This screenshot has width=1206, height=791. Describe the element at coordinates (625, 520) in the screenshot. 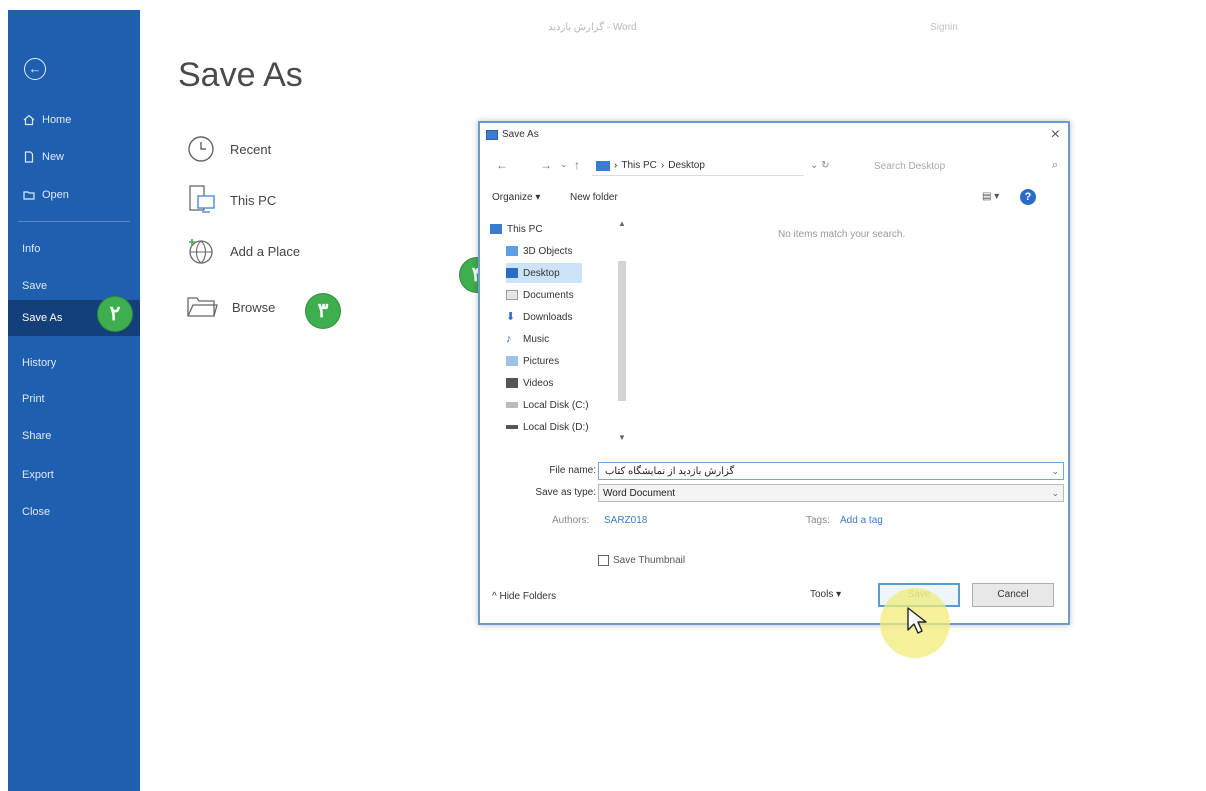

I see `authors-value: SARZ018` at that location.